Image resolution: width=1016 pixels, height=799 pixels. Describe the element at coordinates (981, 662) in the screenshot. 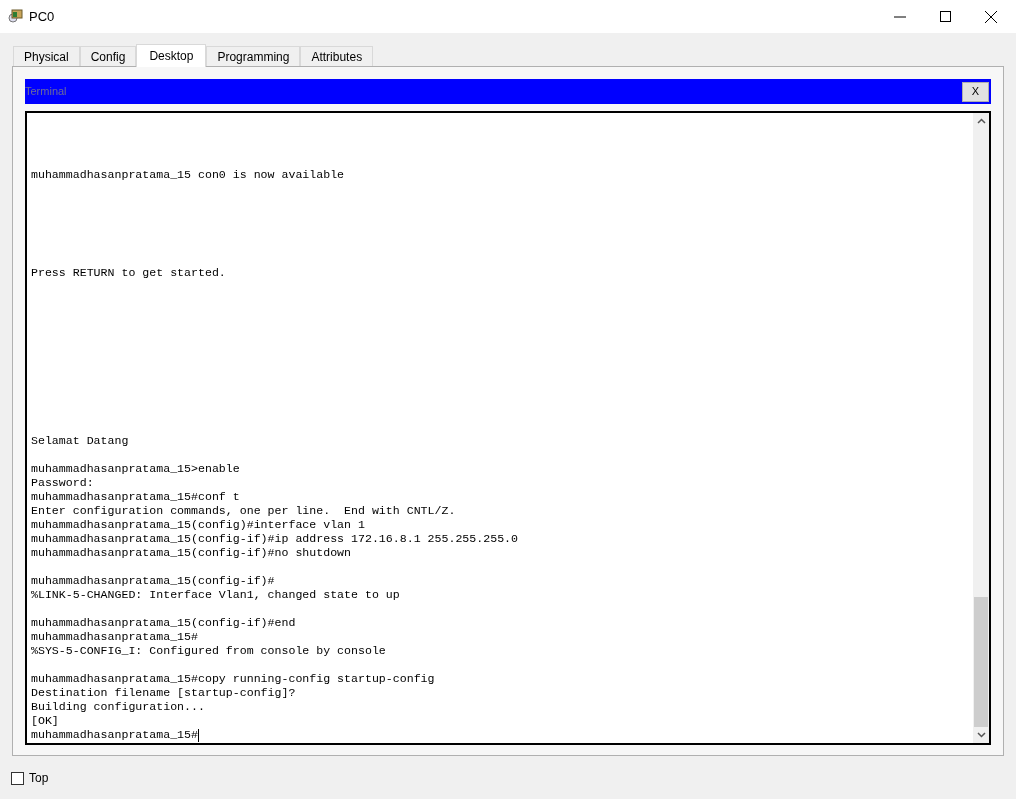

I see `scrollbar-thumb` at that location.